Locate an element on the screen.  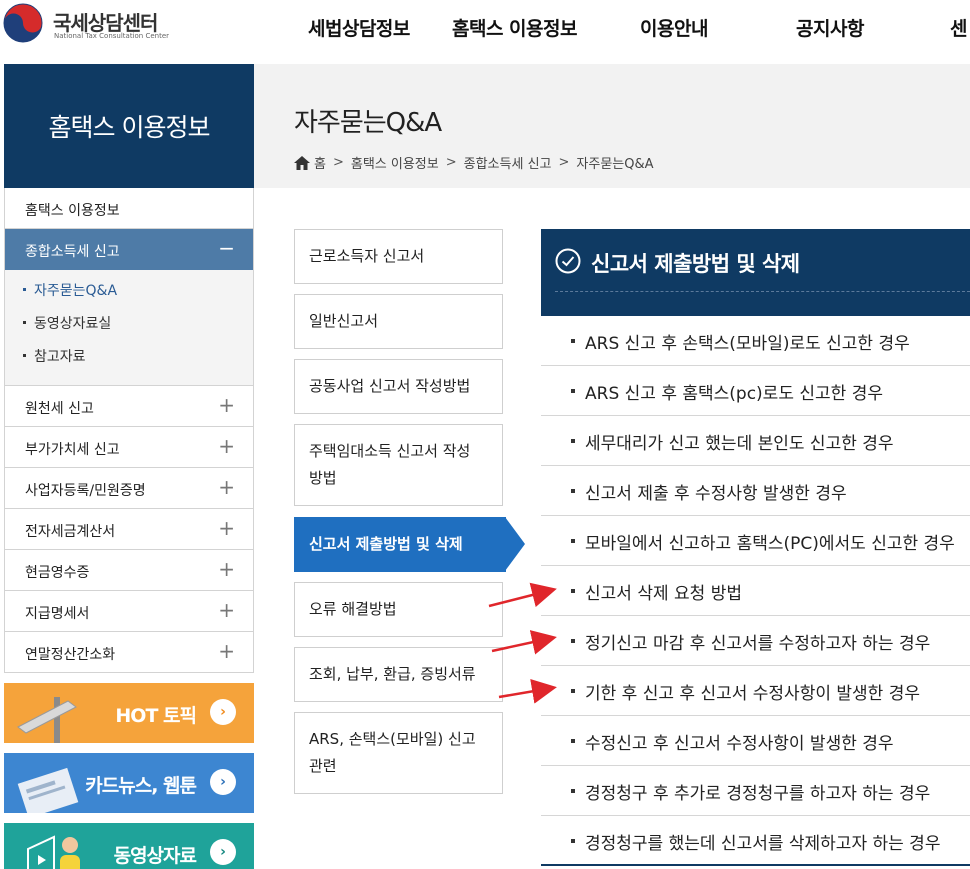
qa-item: 세무대리가 신고 했는데 본인도 신고한 경우 is located at coordinates (755, 441).